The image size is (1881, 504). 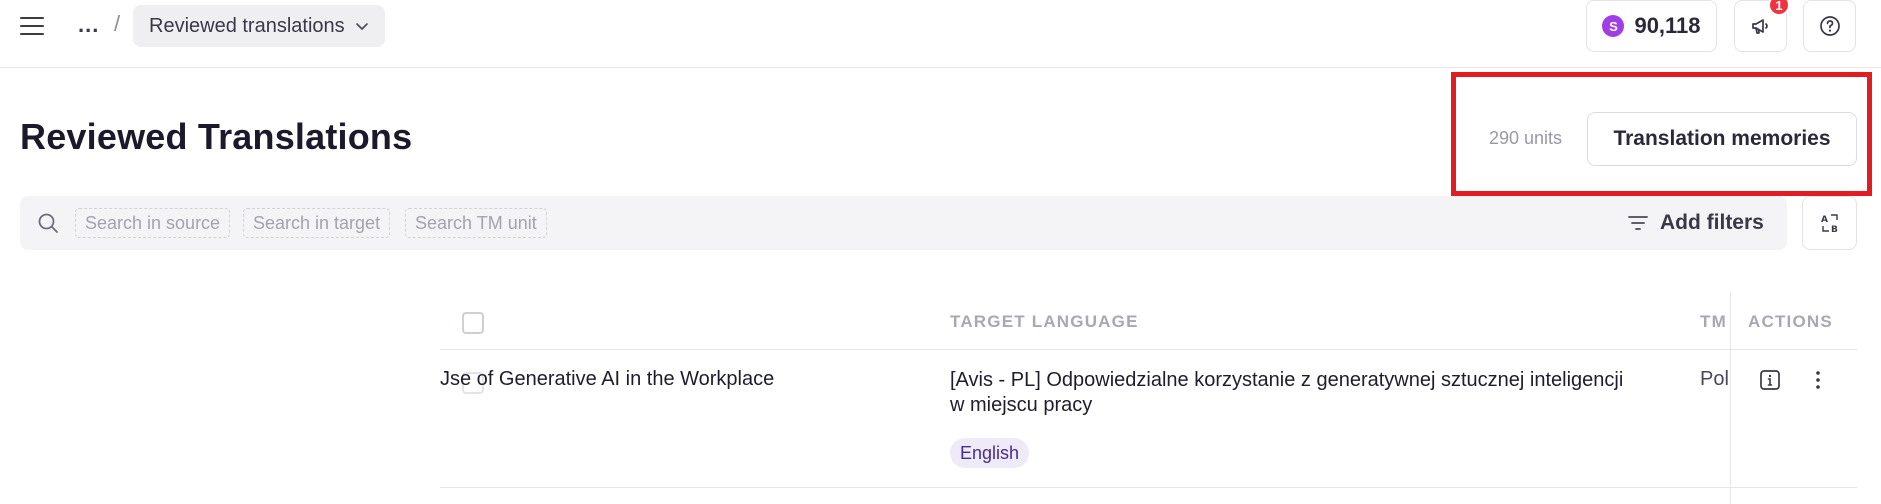 What do you see at coordinates (1667, 25) in the screenshot?
I see `credits-amount: 90,118` at bounding box center [1667, 25].